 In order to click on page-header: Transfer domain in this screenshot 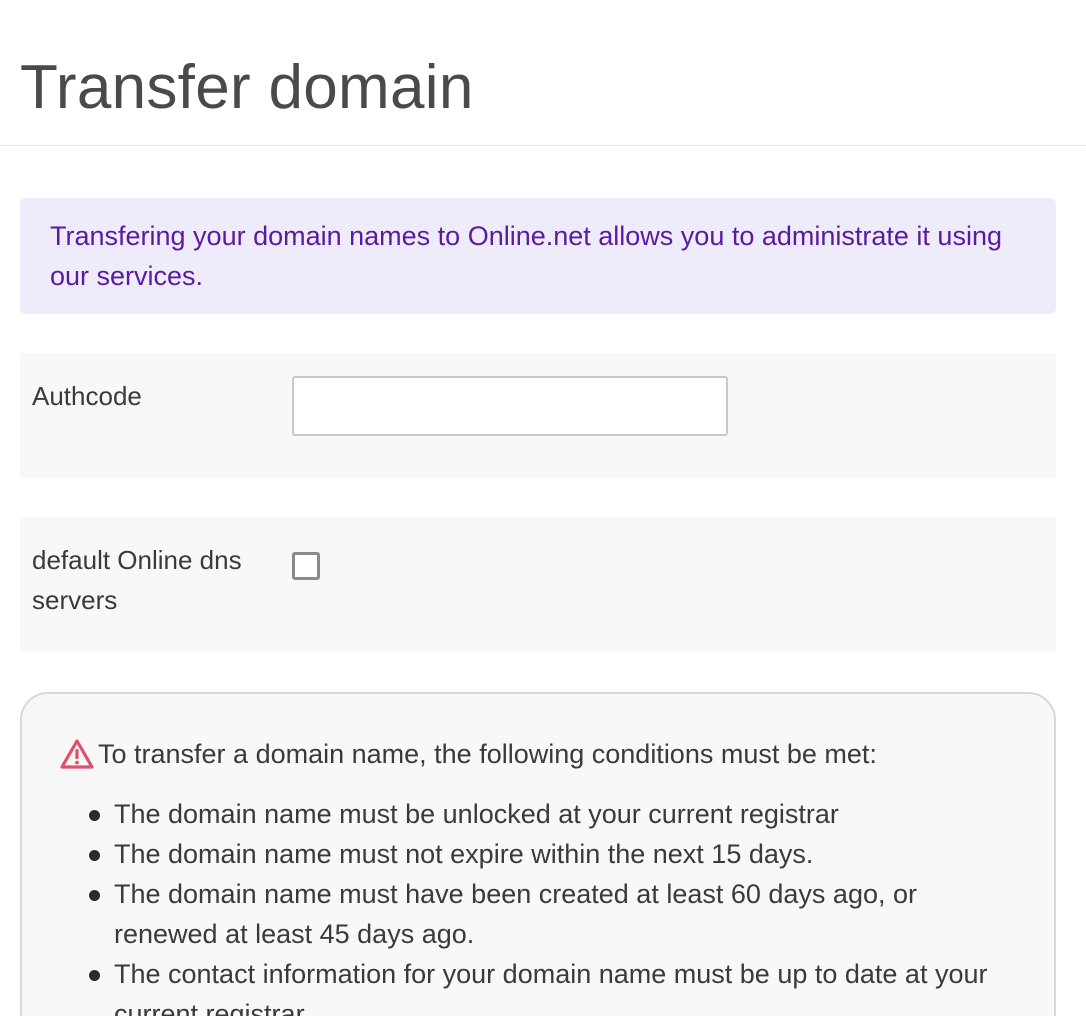, I will do `click(543, 73)`.